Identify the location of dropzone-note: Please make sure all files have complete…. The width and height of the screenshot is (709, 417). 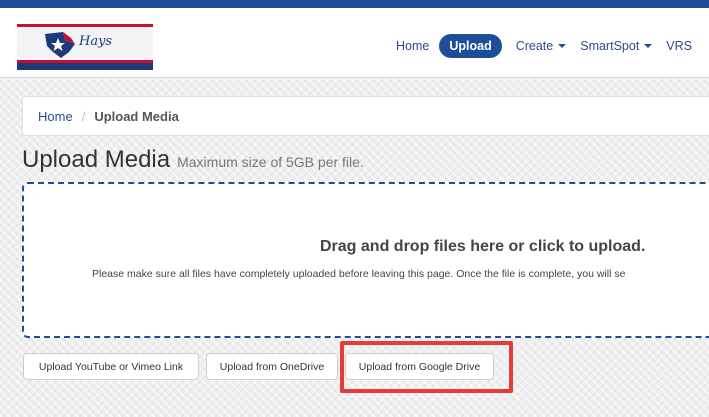
(359, 274).